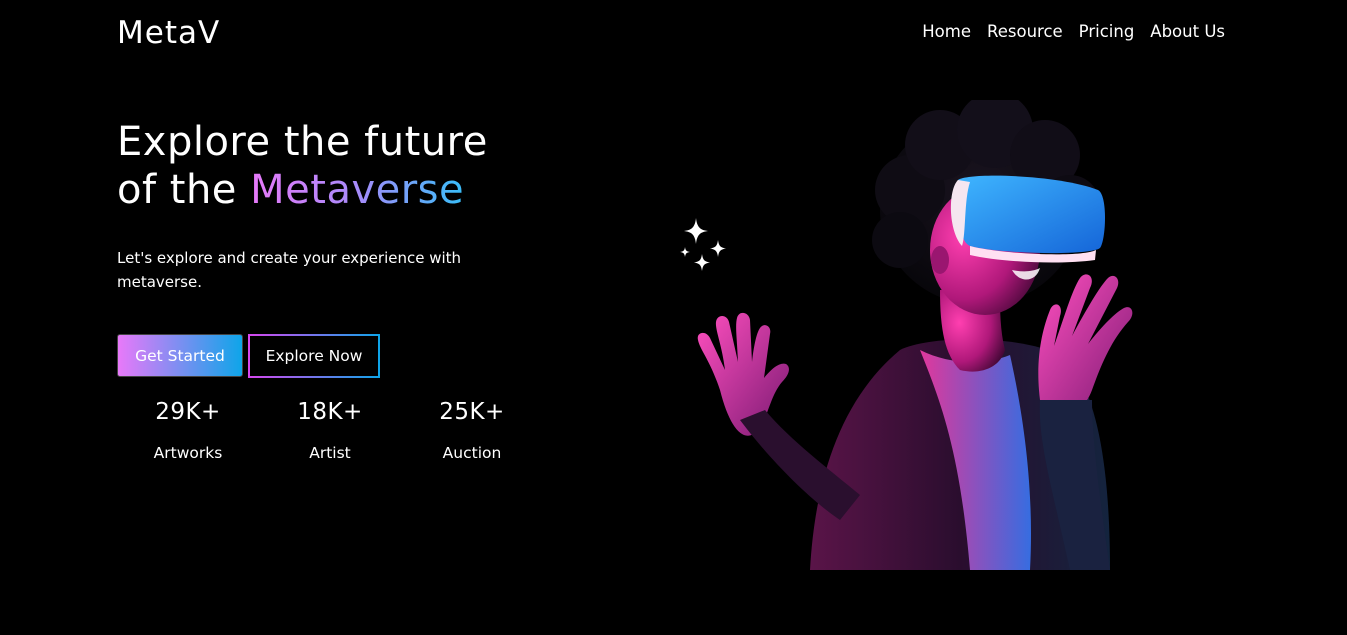 The height and width of the screenshot is (635, 1347). What do you see at coordinates (1187, 32) in the screenshot?
I see `nav-about-us-link: About Us` at bounding box center [1187, 32].